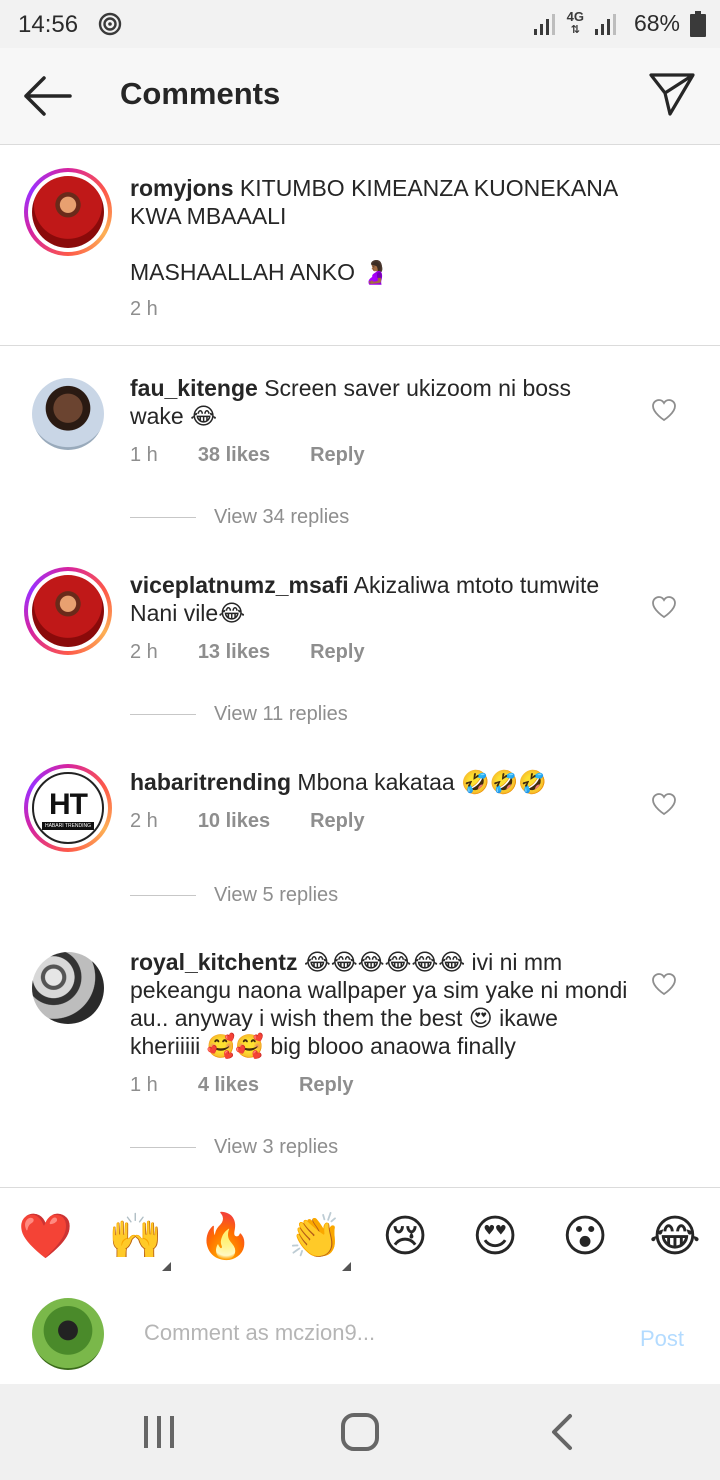  Describe the element at coordinates (234, 455) in the screenshot. I see `likes-count: 38 likes` at that location.